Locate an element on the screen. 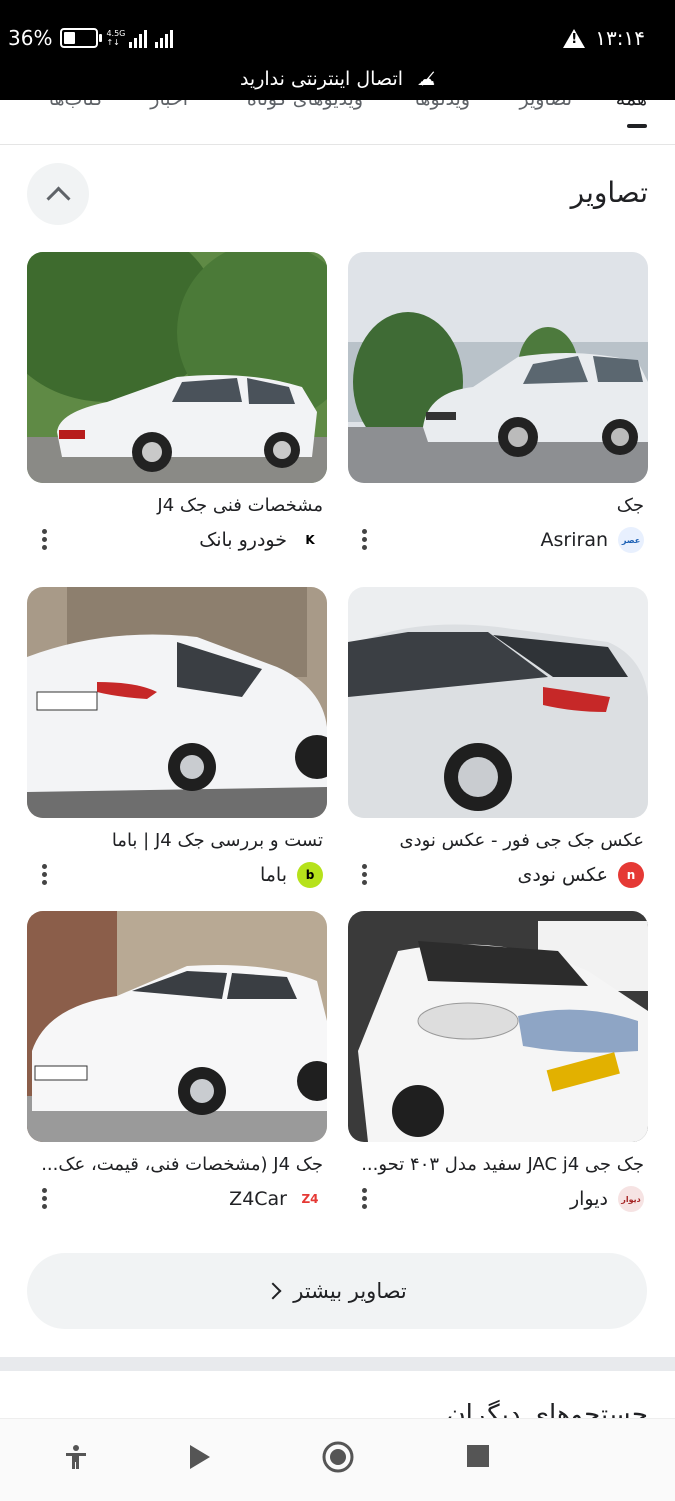  image-result-2: مشخصات فنی جک J4 K خودرو بانک is located at coordinates (177, 402).